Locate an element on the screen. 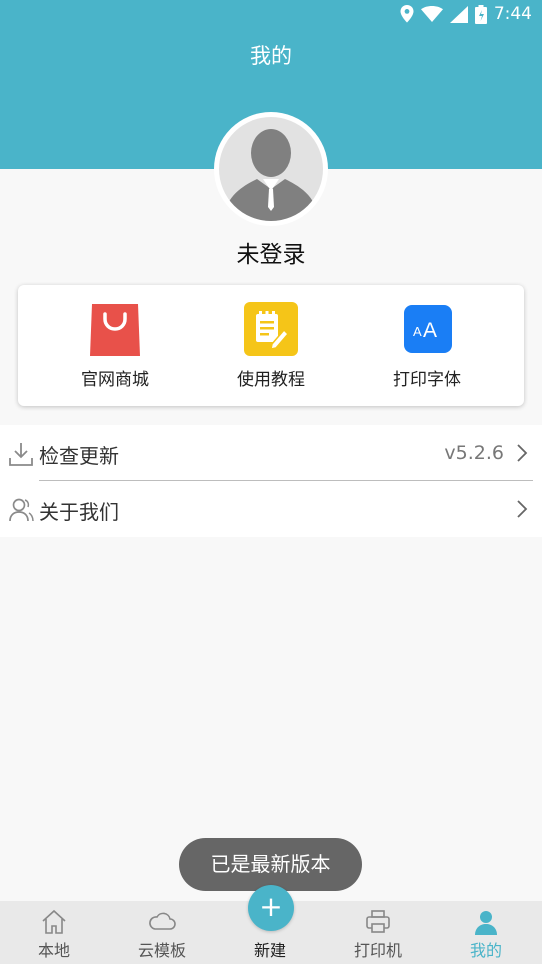 This screenshot has height=964, width=542. tab-label: 新建 is located at coordinates (269, 950).